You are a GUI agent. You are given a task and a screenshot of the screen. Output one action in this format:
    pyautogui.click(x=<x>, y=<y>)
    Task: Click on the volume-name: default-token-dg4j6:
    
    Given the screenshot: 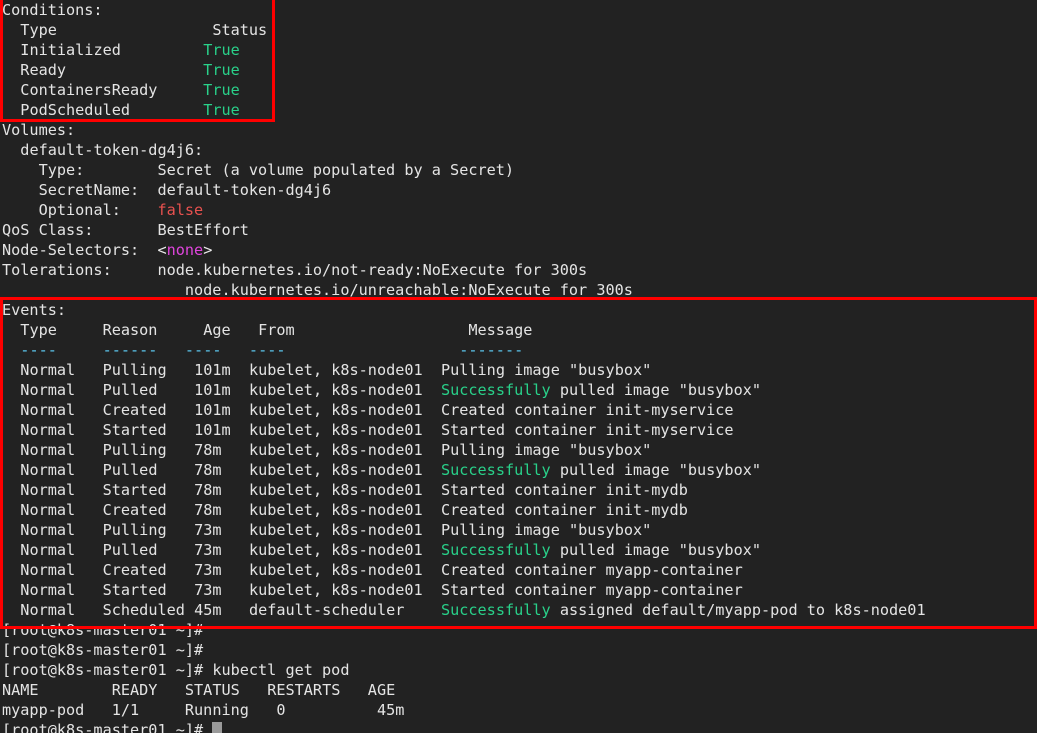 What is the action you would take?
    pyautogui.click(x=112, y=150)
    